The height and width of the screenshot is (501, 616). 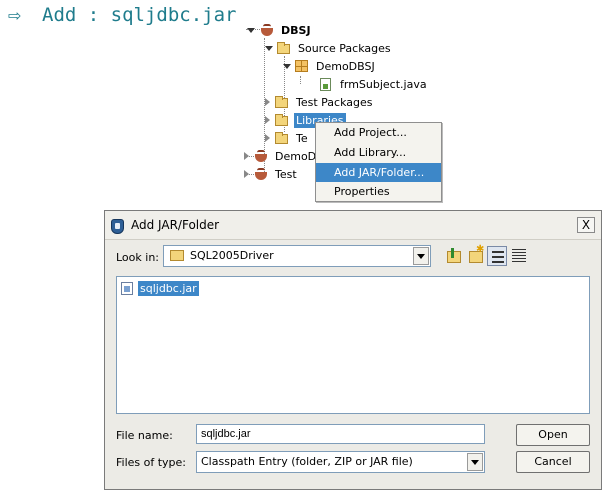 What do you see at coordinates (497, 256) in the screenshot?
I see `list-view-icon` at bounding box center [497, 256].